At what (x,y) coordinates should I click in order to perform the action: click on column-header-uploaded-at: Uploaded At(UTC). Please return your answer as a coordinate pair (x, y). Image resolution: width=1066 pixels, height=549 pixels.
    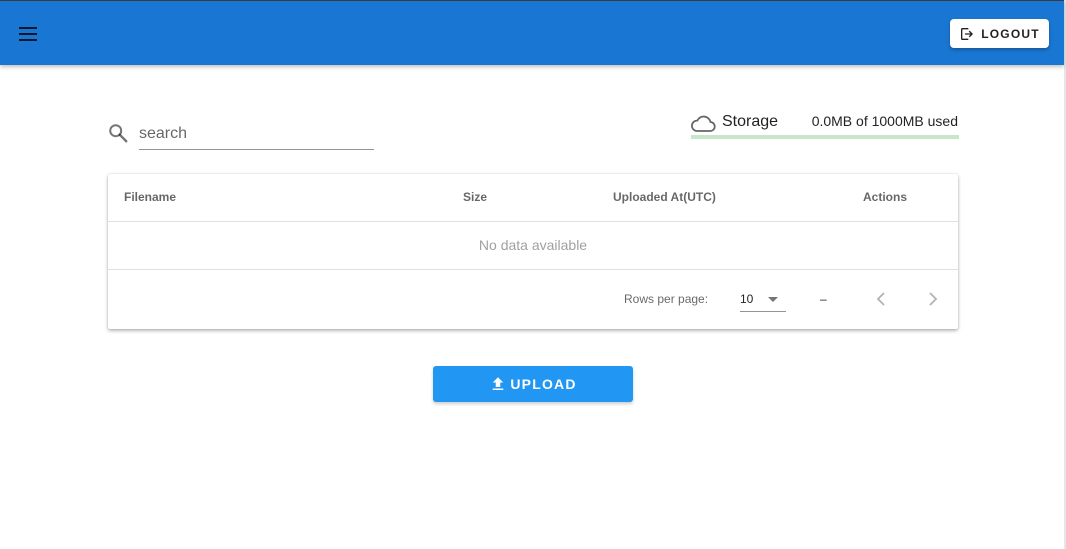
    Looking at the image, I should click on (664, 197).